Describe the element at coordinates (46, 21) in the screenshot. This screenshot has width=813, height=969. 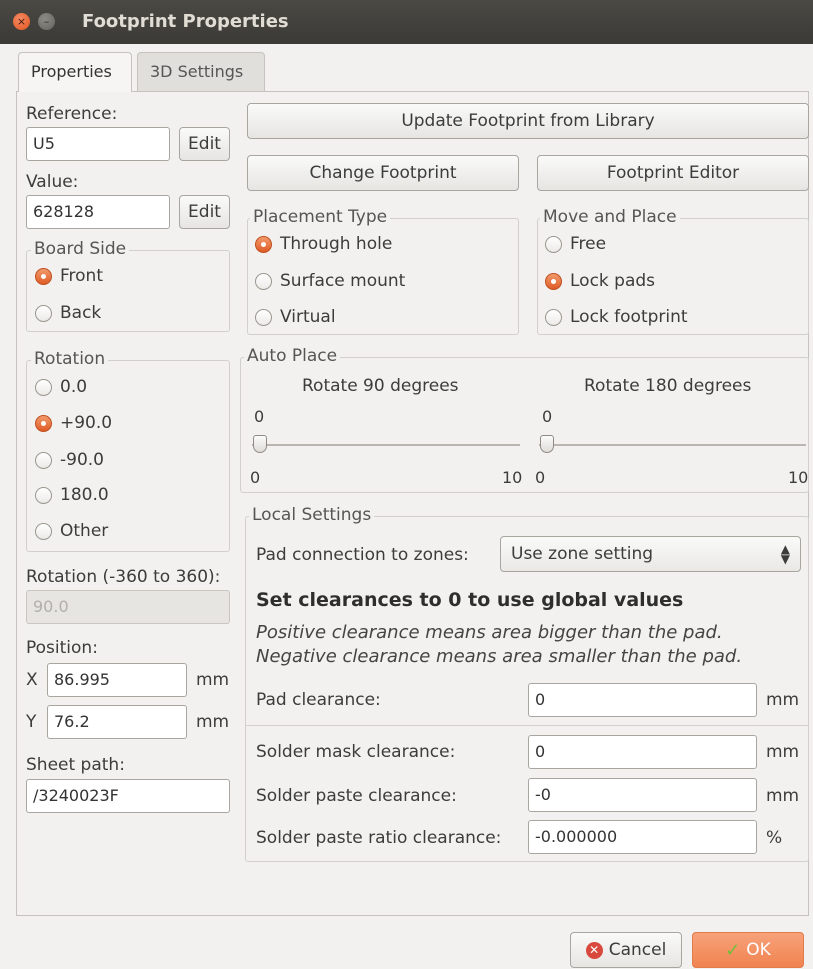
I see `minimize-window-icon: –` at that location.